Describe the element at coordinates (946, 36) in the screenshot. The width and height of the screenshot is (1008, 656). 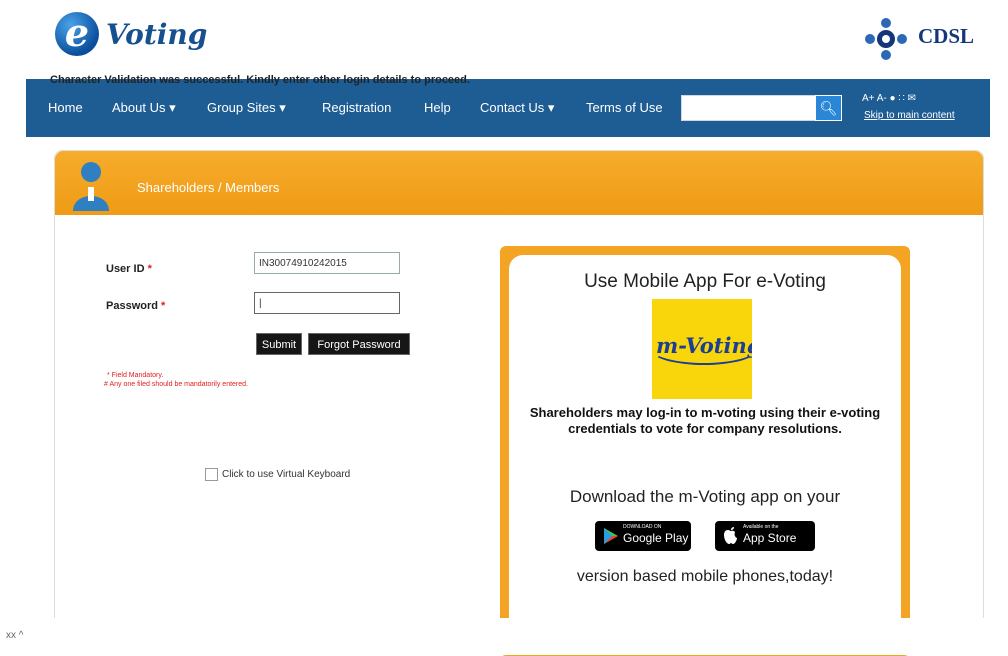
I see `cdsl-label: CDSL` at that location.